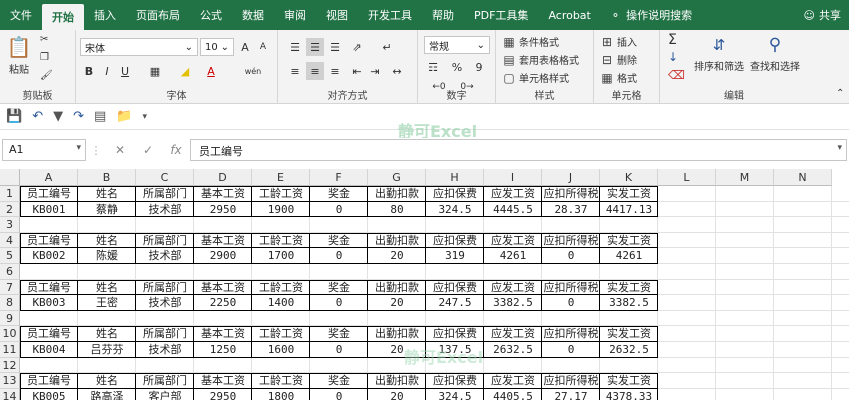 Image resolution: width=849 pixels, height=400 pixels. Describe the element at coordinates (223, 303) in the screenshot. I see `data-cell: 2250` at that location.